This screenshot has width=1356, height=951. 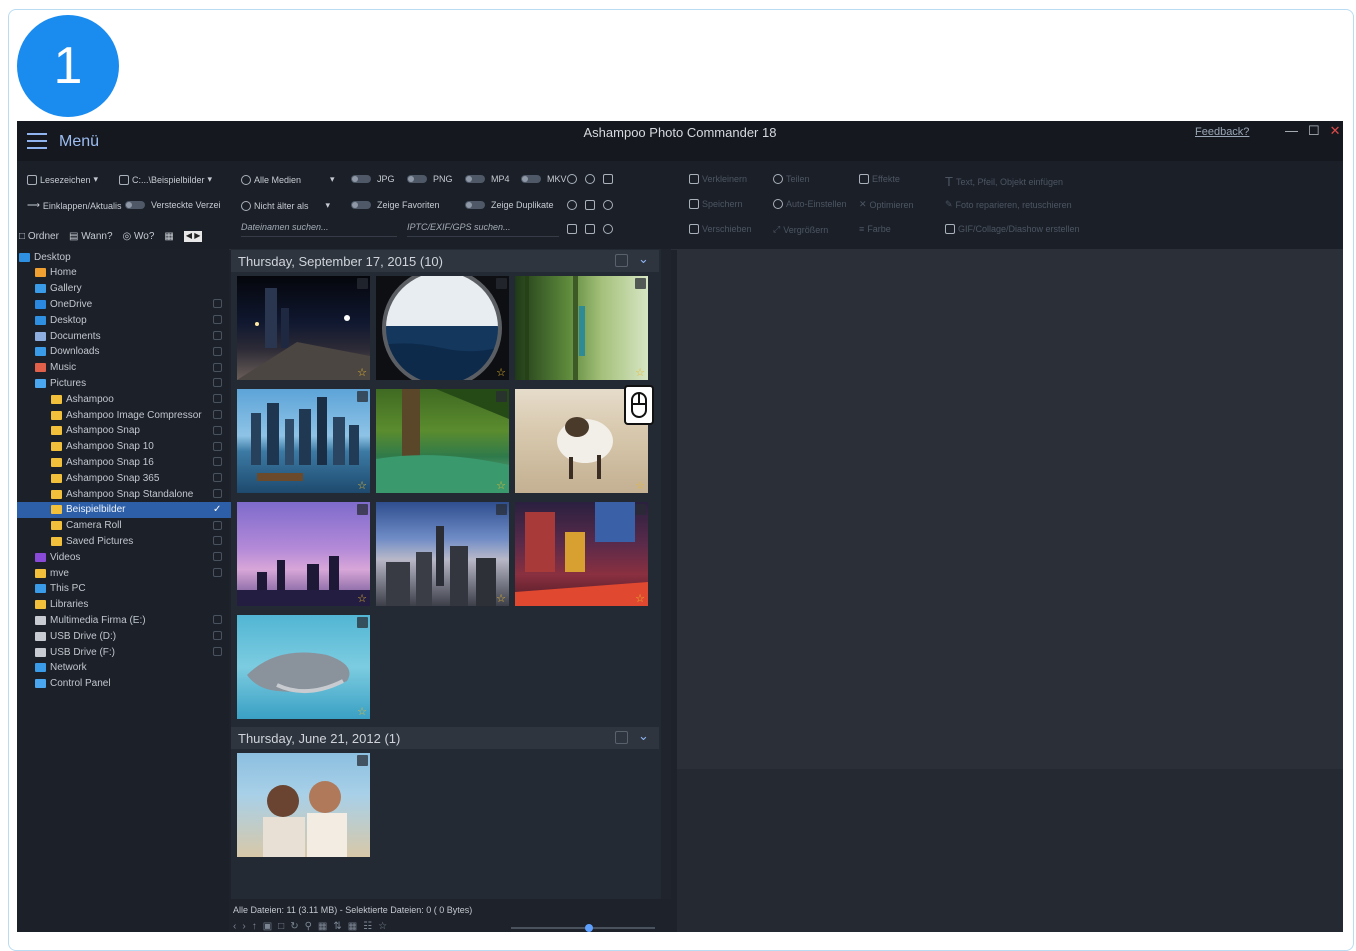 What do you see at coordinates (337, 926) in the screenshot?
I see `sort-icon: ⇅` at bounding box center [337, 926].